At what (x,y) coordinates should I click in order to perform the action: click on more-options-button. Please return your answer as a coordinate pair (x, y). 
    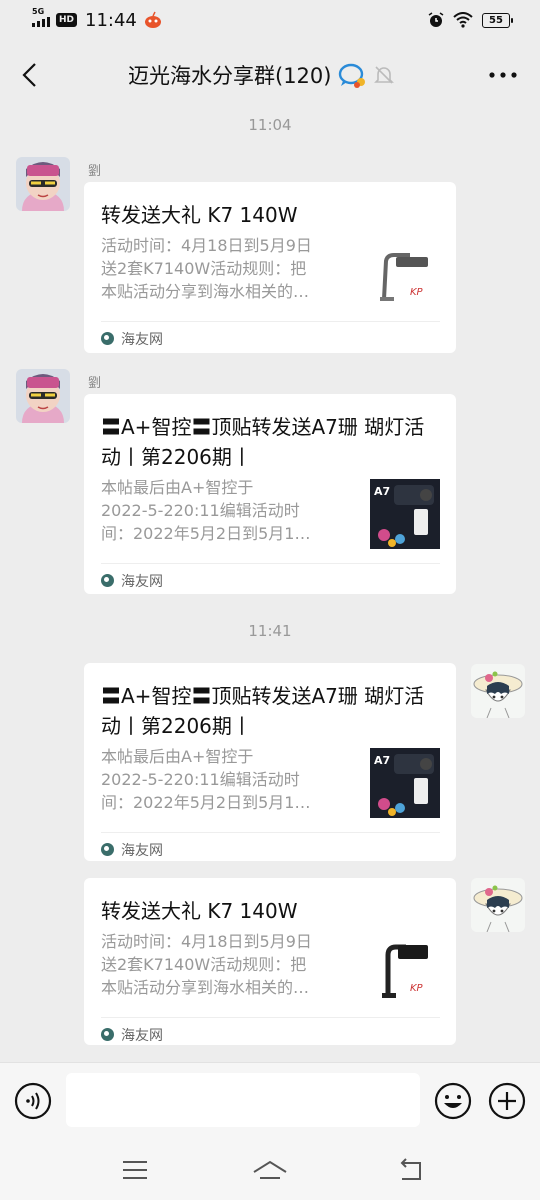
    Looking at the image, I should click on (503, 75).